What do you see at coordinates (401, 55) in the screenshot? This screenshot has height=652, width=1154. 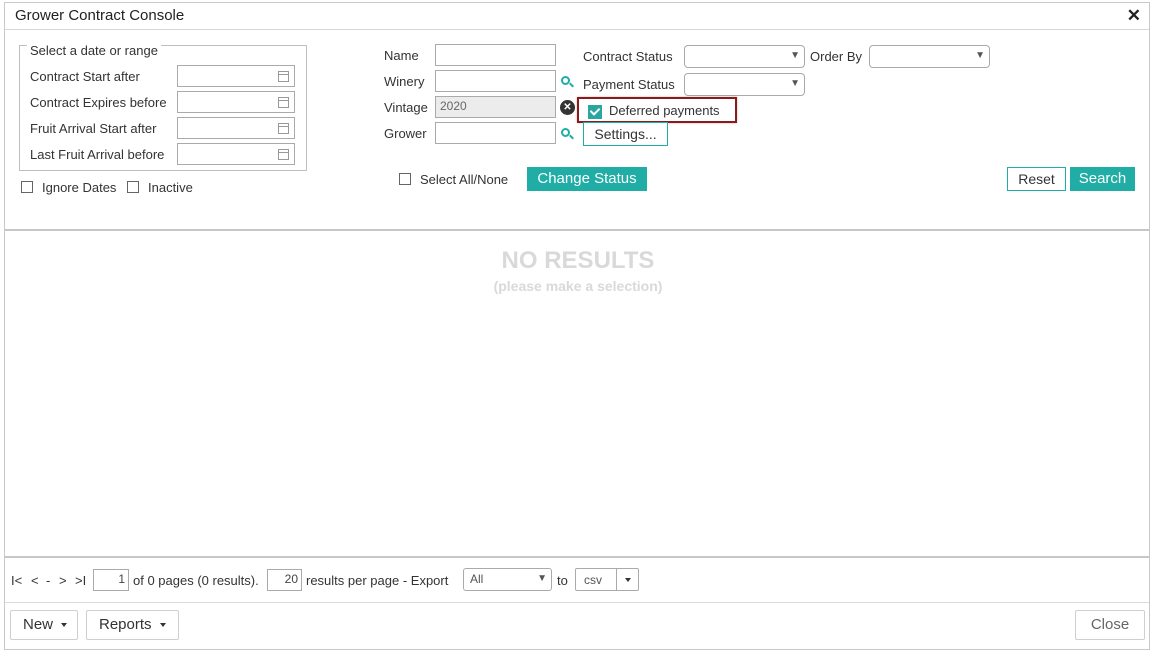 I see `name-label: Name` at bounding box center [401, 55].